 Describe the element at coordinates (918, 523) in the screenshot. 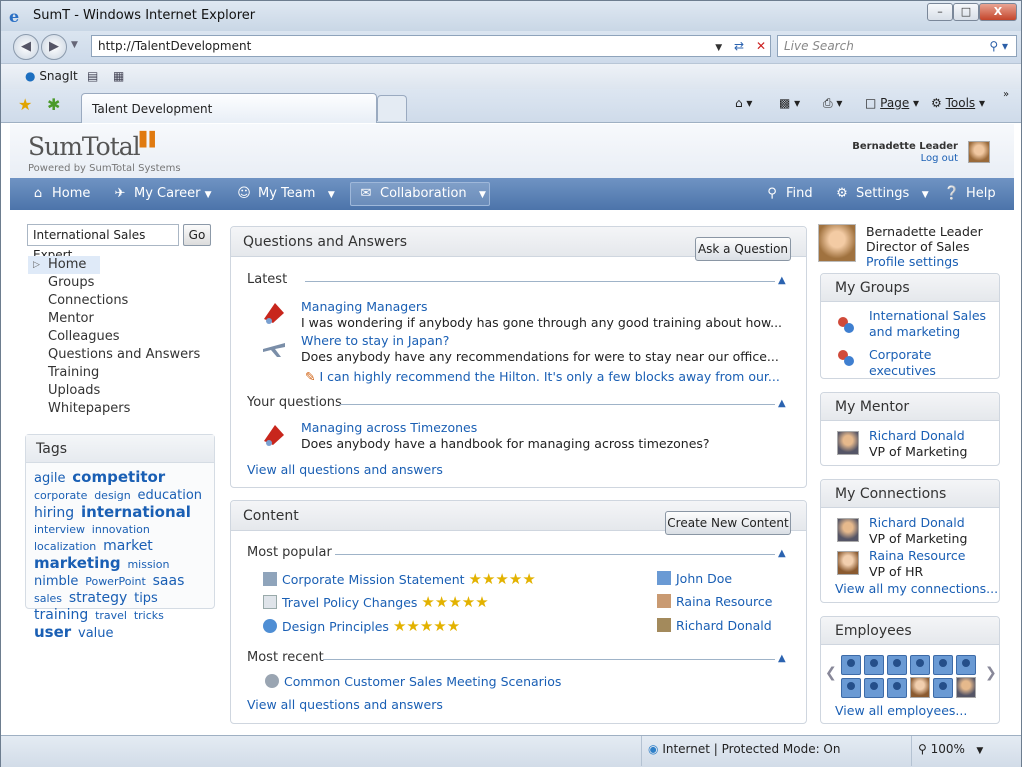

I see `connection-name-link: Richard Donald` at that location.